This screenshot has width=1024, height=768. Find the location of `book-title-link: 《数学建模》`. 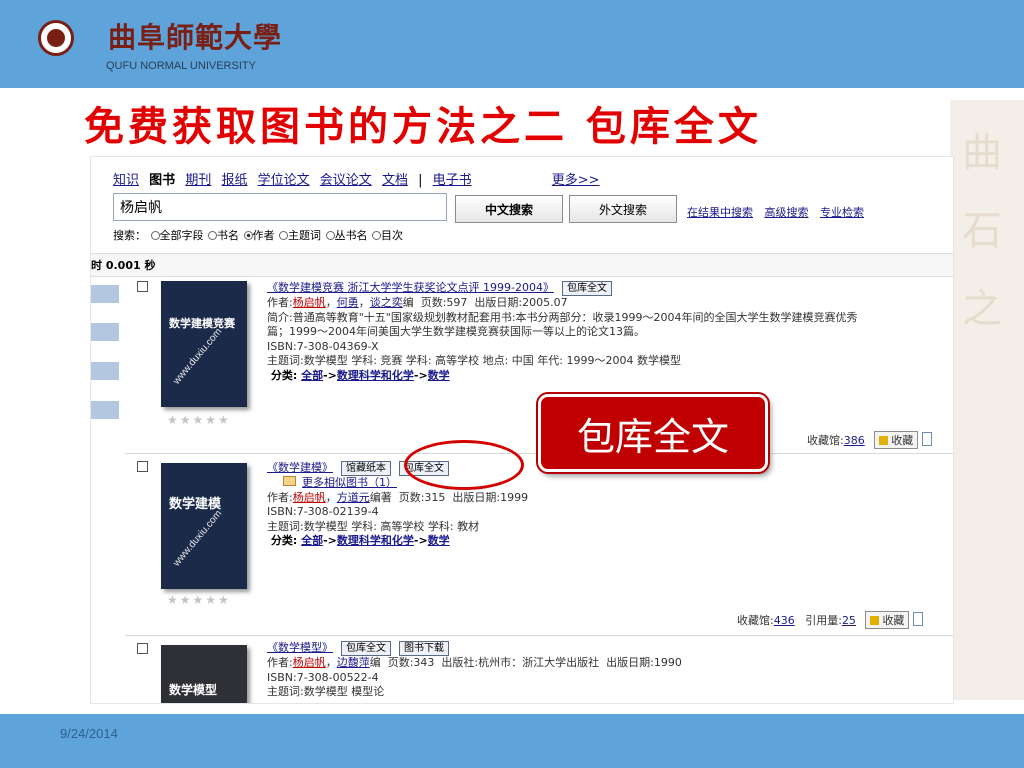

book-title-link: 《数学建模》 is located at coordinates (300, 467).